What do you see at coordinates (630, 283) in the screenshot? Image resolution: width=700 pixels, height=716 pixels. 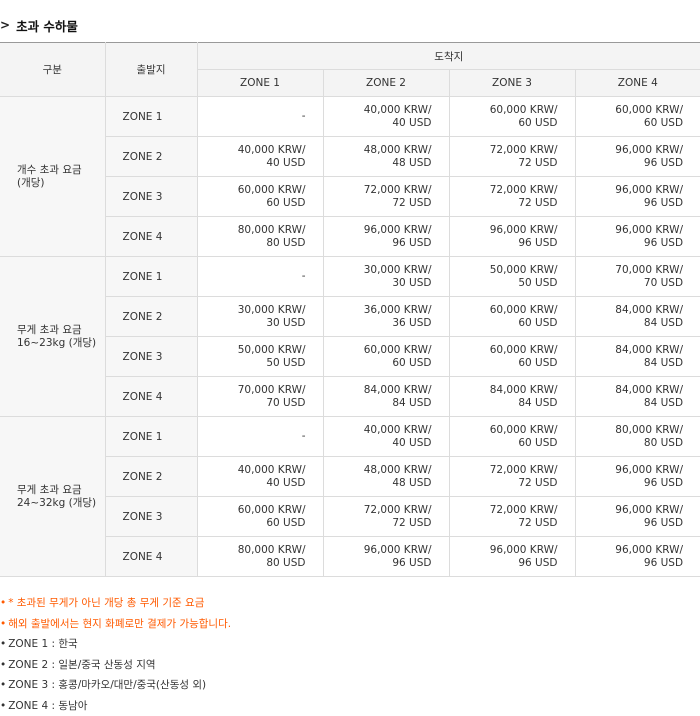 I see `fee-amount: 70 USD` at bounding box center [630, 283].